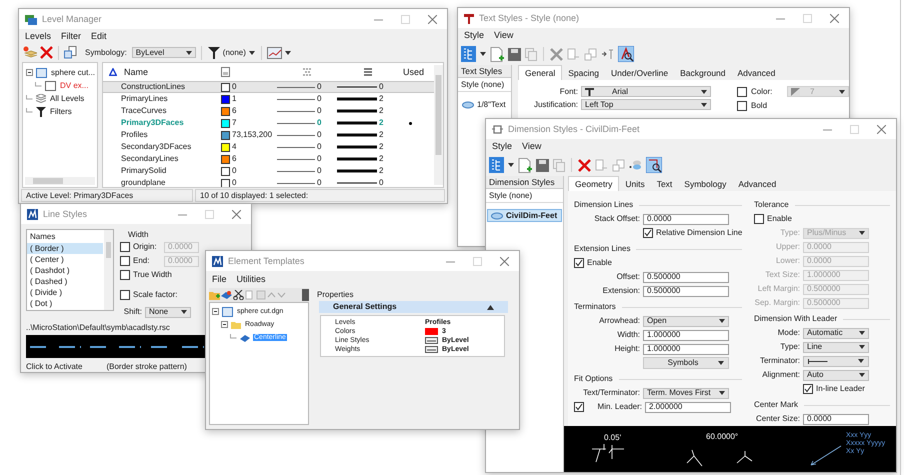 This screenshot has width=904, height=475. Describe the element at coordinates (268, 147) in the screenshot. I see `table-row: Secondary3DFaces 4 0 2` at that location.